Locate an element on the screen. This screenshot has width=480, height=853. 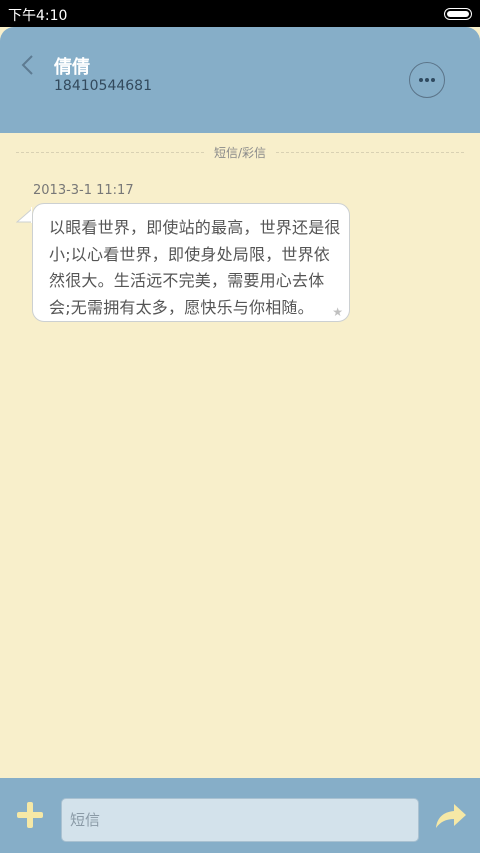
more-dots-icon is located at coordinates (421, 80).